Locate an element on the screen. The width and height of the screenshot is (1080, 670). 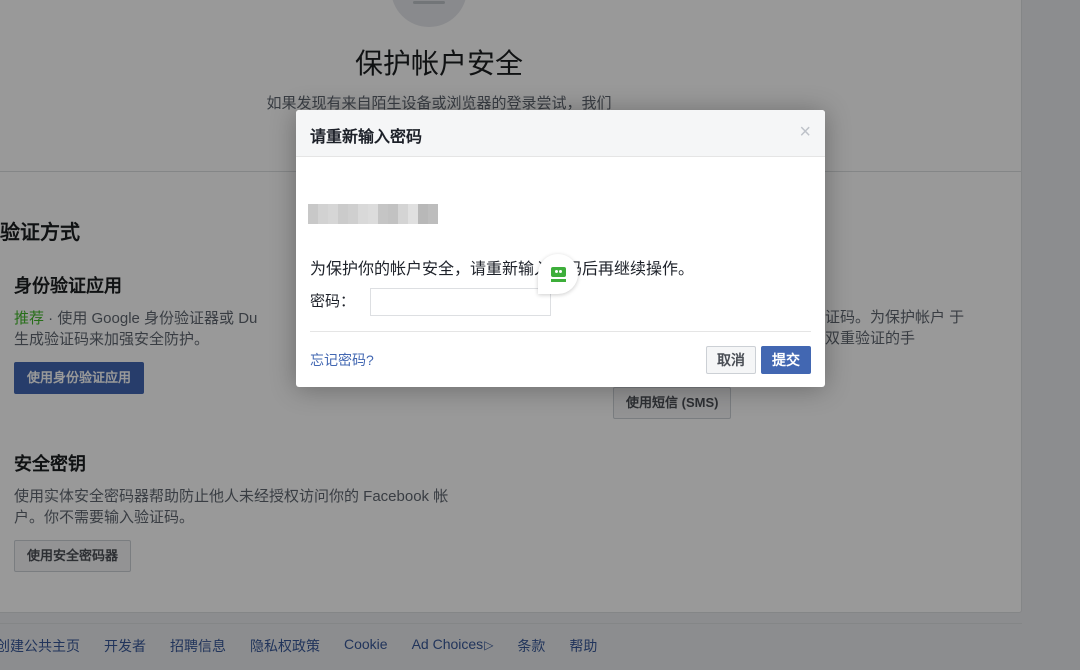
dialog-header: 请重新输入密码 × is located at coordinates (560, 133).